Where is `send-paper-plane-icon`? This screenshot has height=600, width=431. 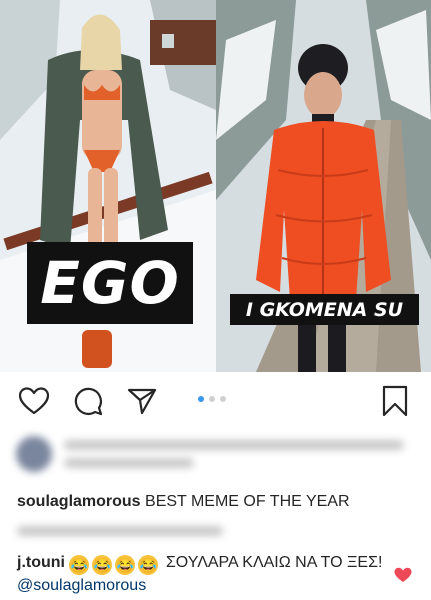 send-paper-plane-icon is located at coordinates (142, 401).